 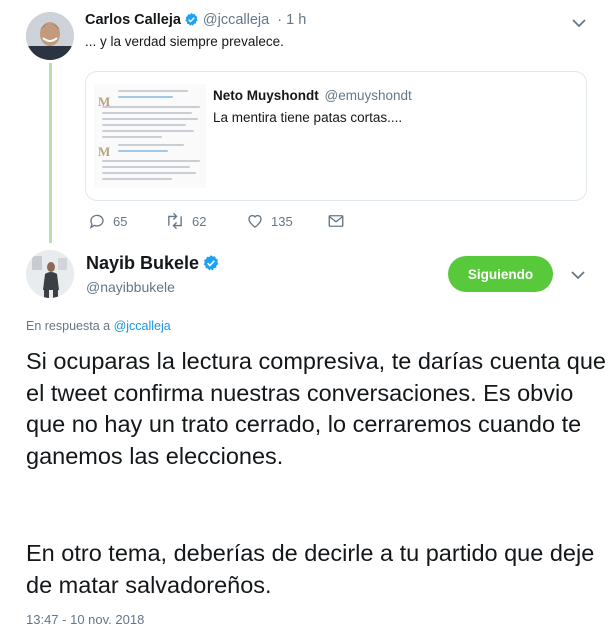 I want to click on reply-button: 65, so click(x=107, y=221).